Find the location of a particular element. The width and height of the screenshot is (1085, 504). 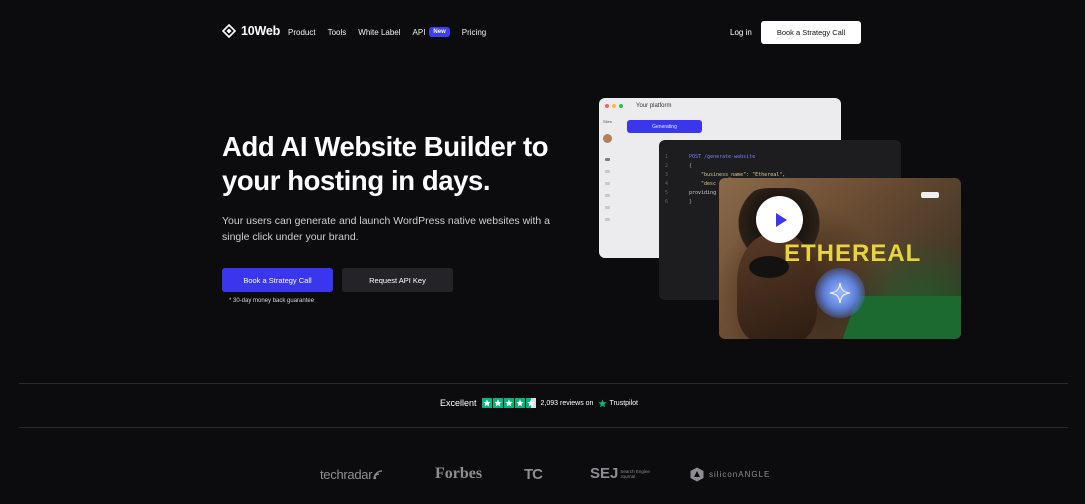

trustpilot-rating: Excellent 2,093 reviews on Trustpilot is located at coordinates (539, 403).